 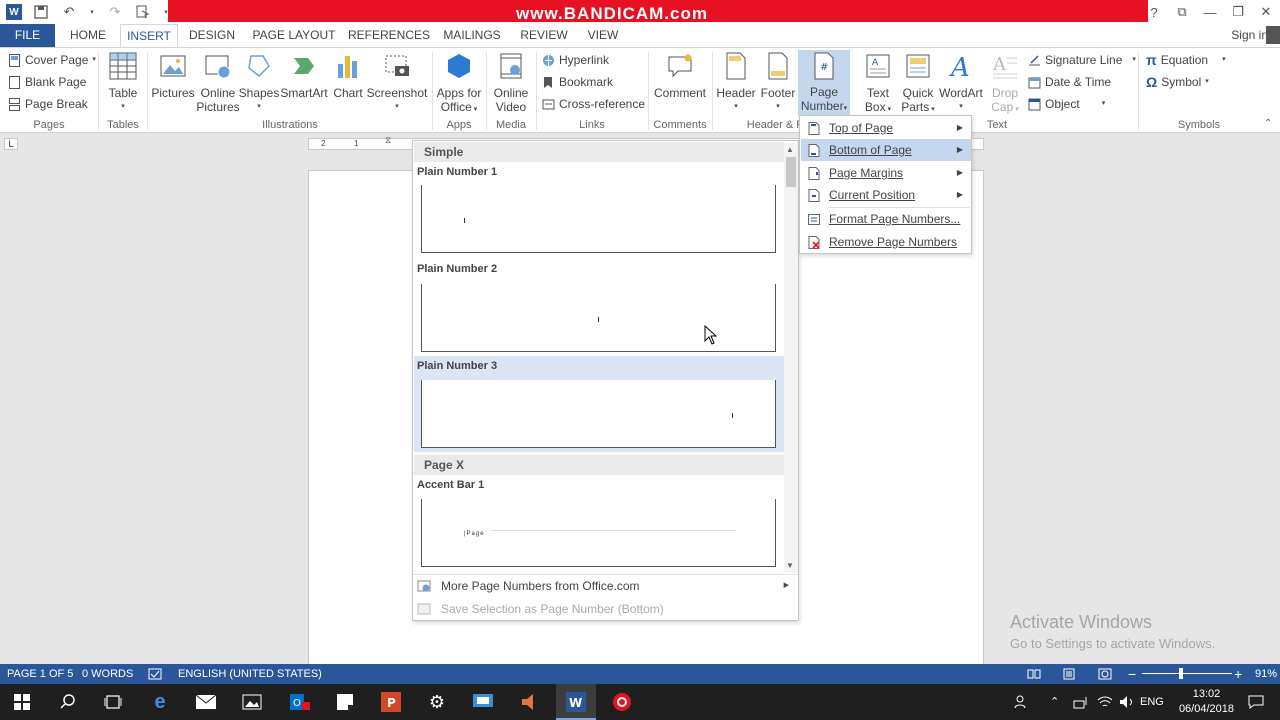 What do you see at coordinates (123, 82) in the screenshot?
I see `table-button: Table ▾` at bounding box center [123, 82].